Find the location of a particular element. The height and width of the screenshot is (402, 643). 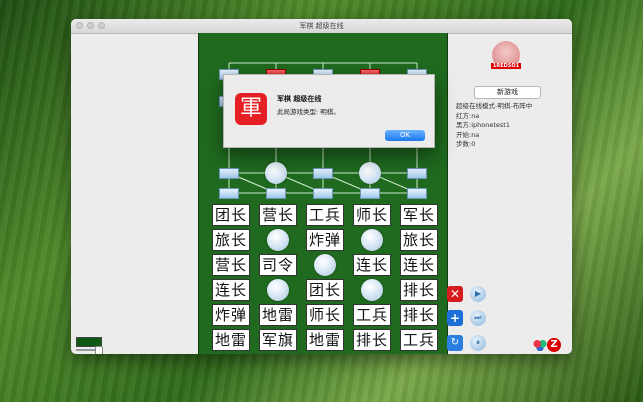

minimize-window-button is located at coordinates (90, 25).